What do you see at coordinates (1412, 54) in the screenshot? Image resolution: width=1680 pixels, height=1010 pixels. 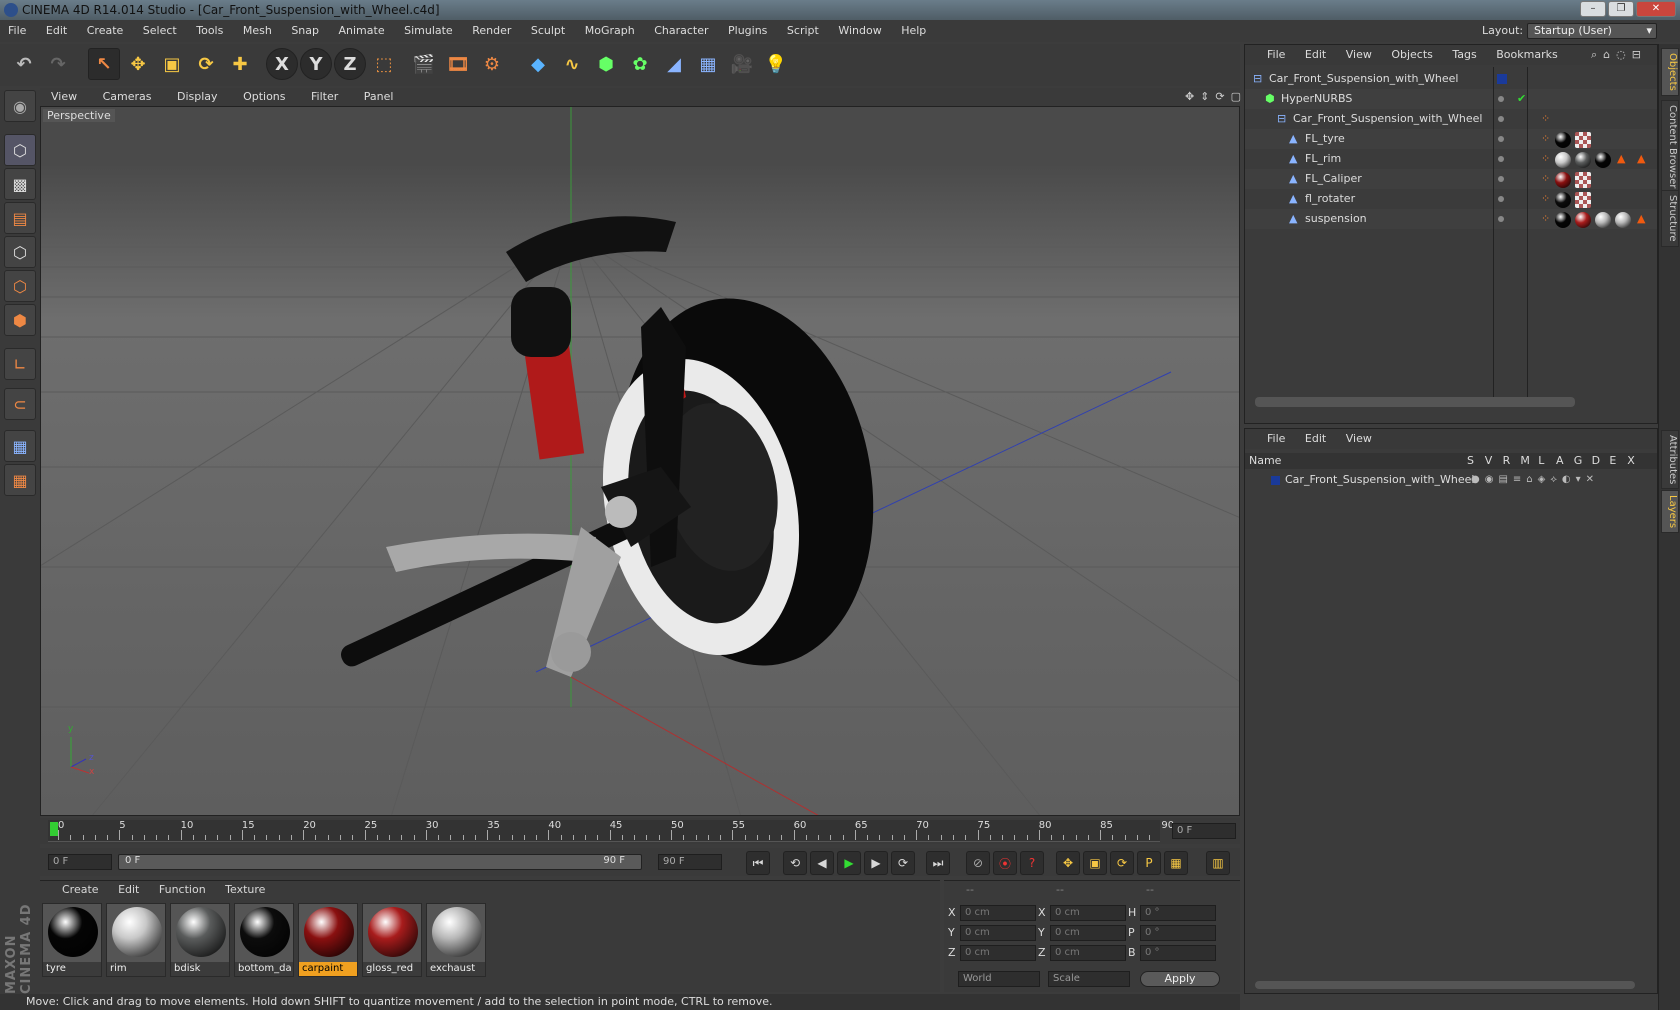 I see `obj-menu-objects: Objects` at bounding box center [1412, 54].